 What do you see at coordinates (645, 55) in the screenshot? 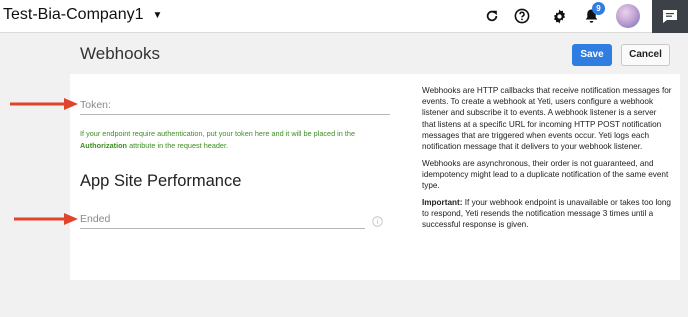
I see `cancel-button: Cancel` at bounding box center [645, 55].